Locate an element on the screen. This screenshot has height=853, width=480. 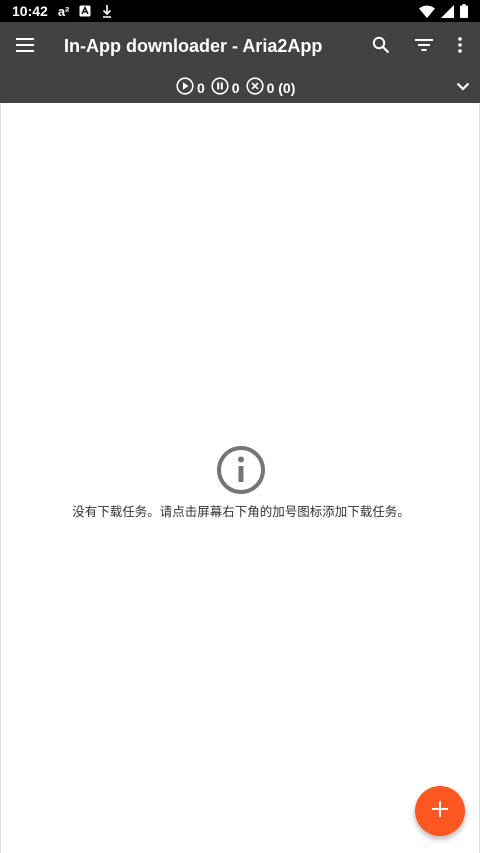
expand-button is located at coordinates (463, 87).